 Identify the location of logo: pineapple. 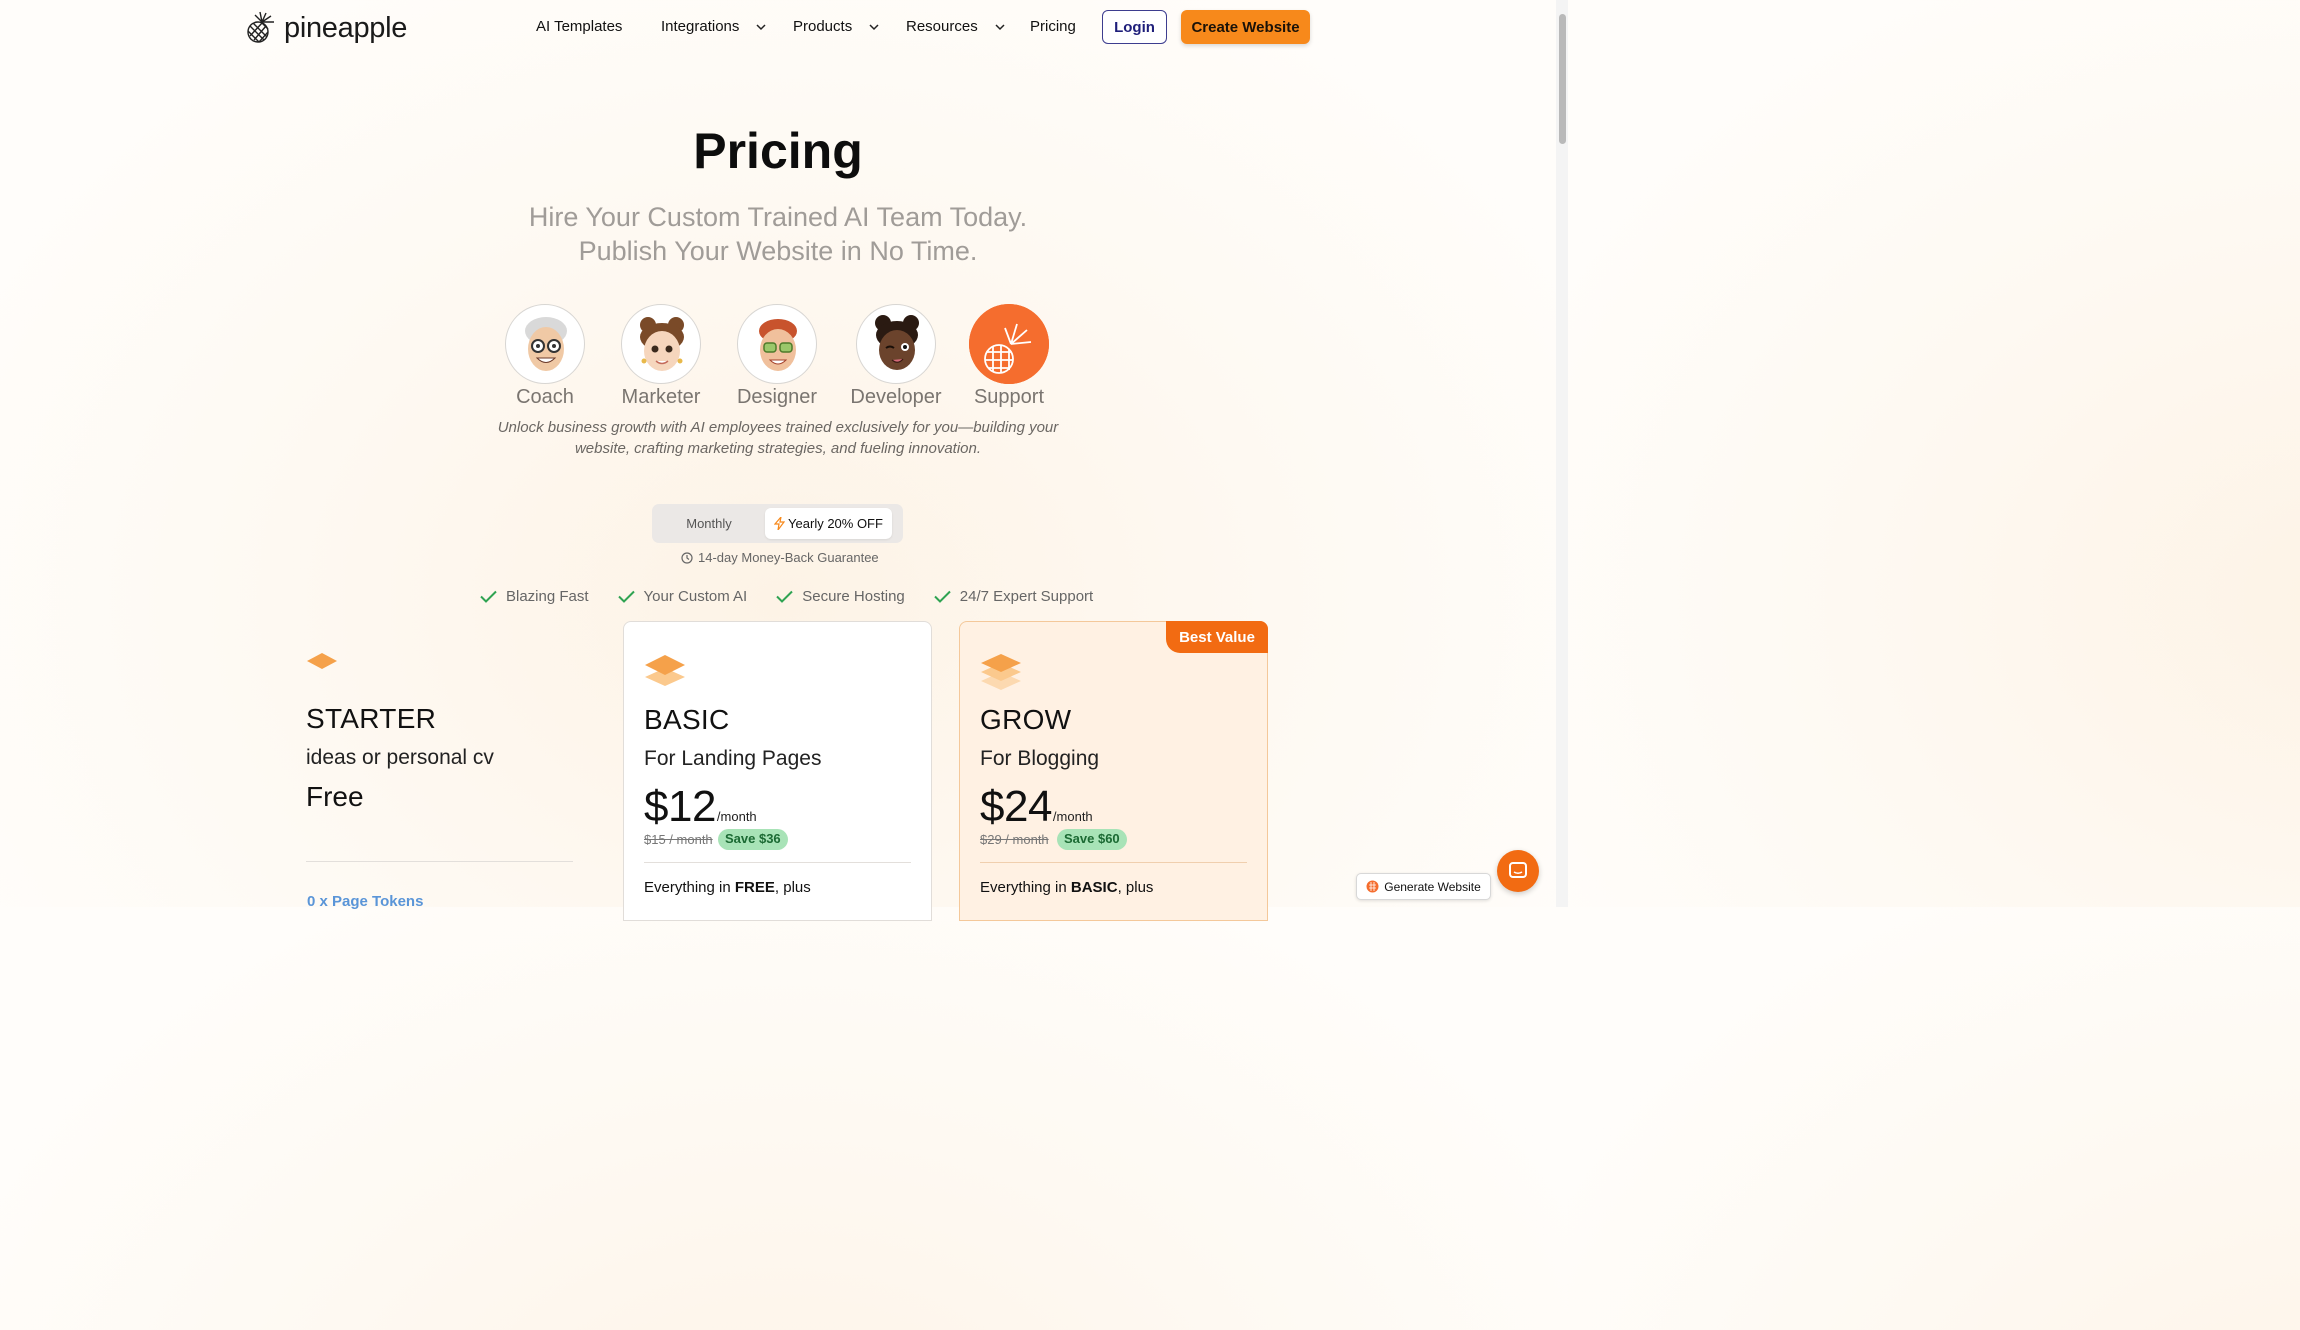
(326, 29).